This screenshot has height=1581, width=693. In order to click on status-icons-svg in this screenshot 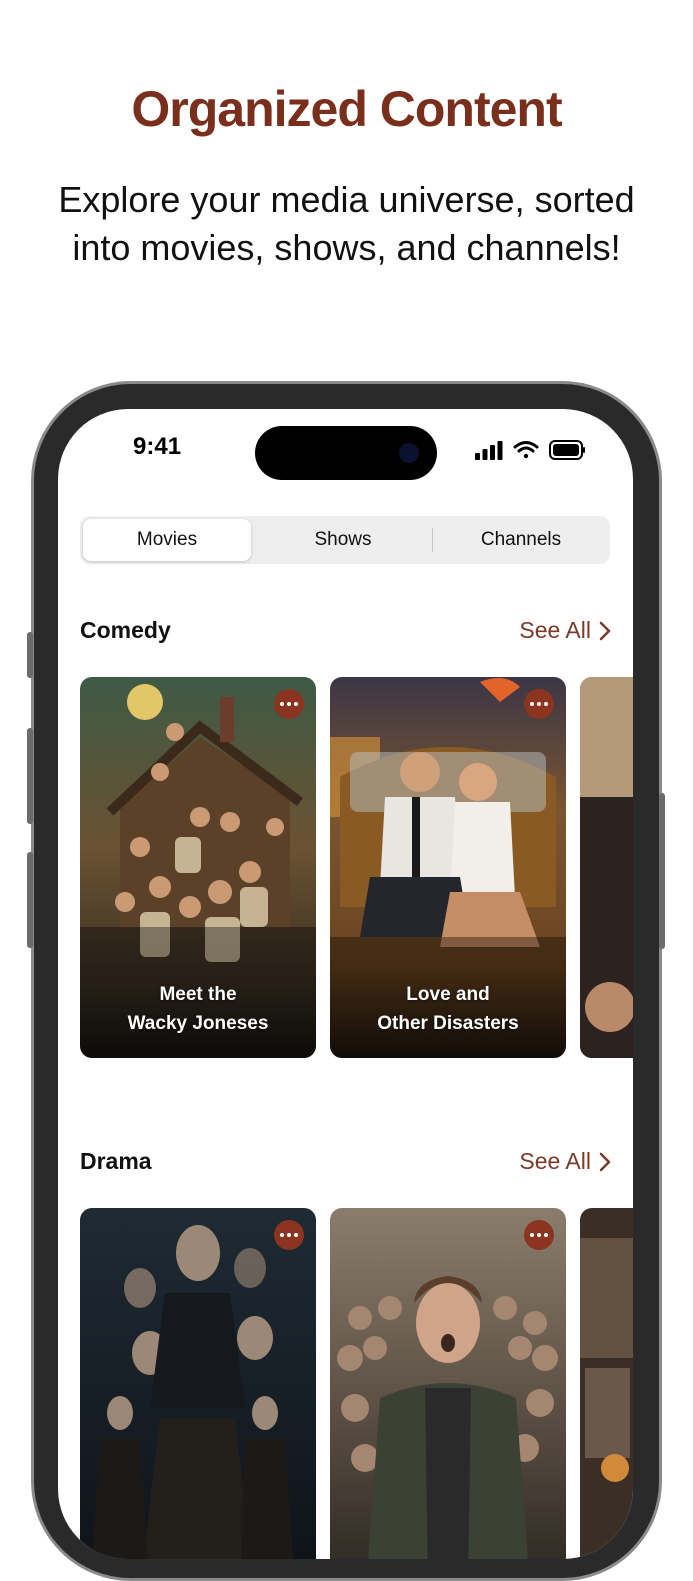, I will do `click(530, 450)`.